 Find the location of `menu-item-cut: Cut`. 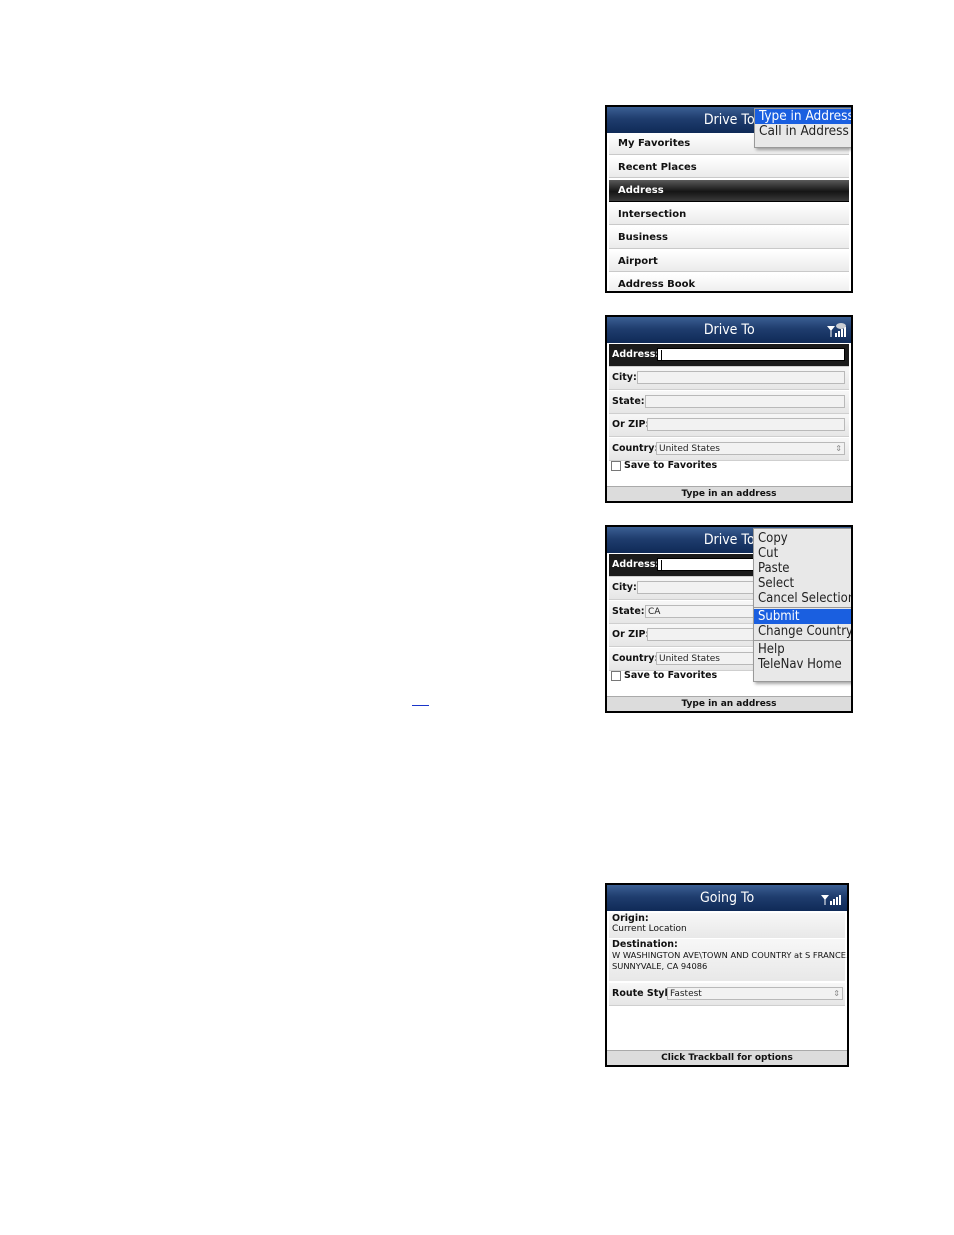

menu-item-cut: Cut is located at coordinates (802, 553).